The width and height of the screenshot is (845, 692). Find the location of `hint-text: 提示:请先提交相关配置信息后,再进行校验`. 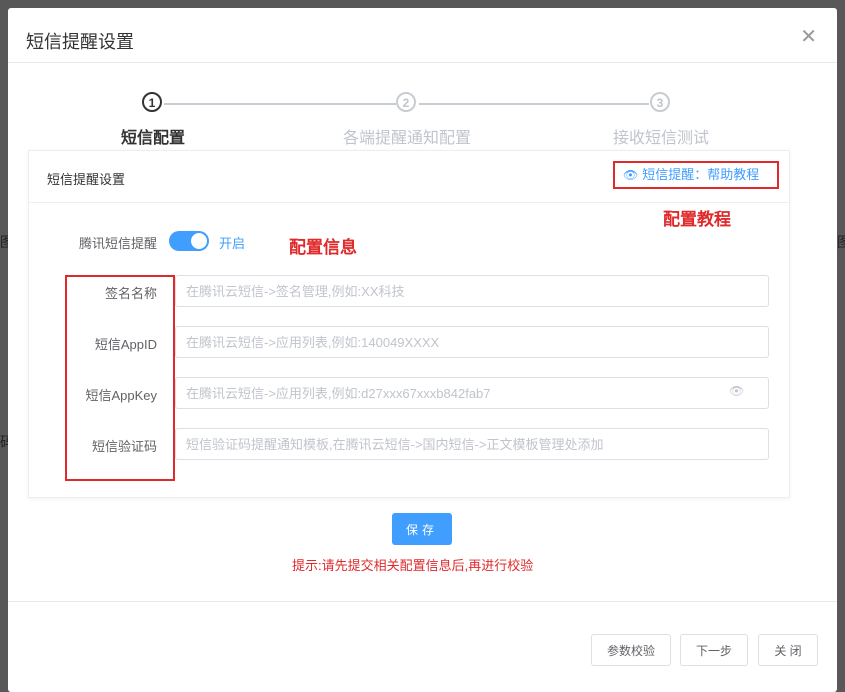

hint-text: 提示:请先提交相关配置信息后,再进行校验 is located at coordinates (413, 565).